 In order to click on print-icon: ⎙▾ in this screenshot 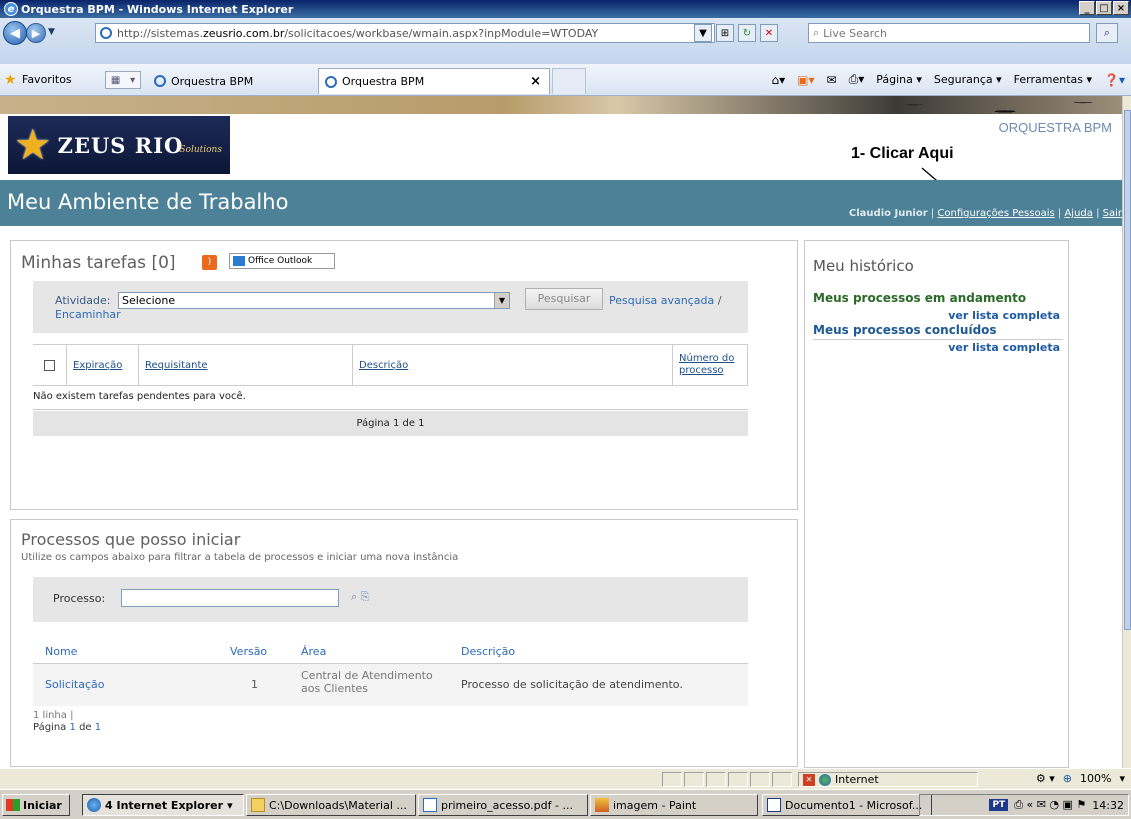, I will do `click(857, 79)`.